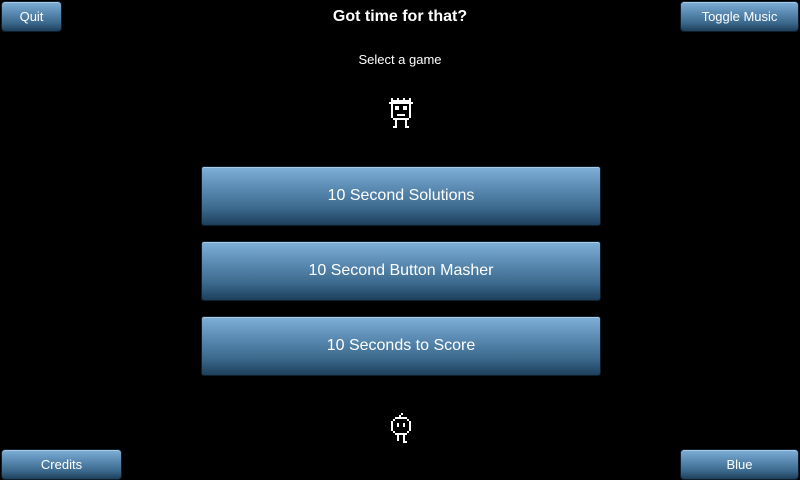 This screenshot has width=800, height=480. Describe the element at coordinates (401, 196) in the screenshot. I see `game-button-10-second-solutions: 10 Second Solutions` at that location.